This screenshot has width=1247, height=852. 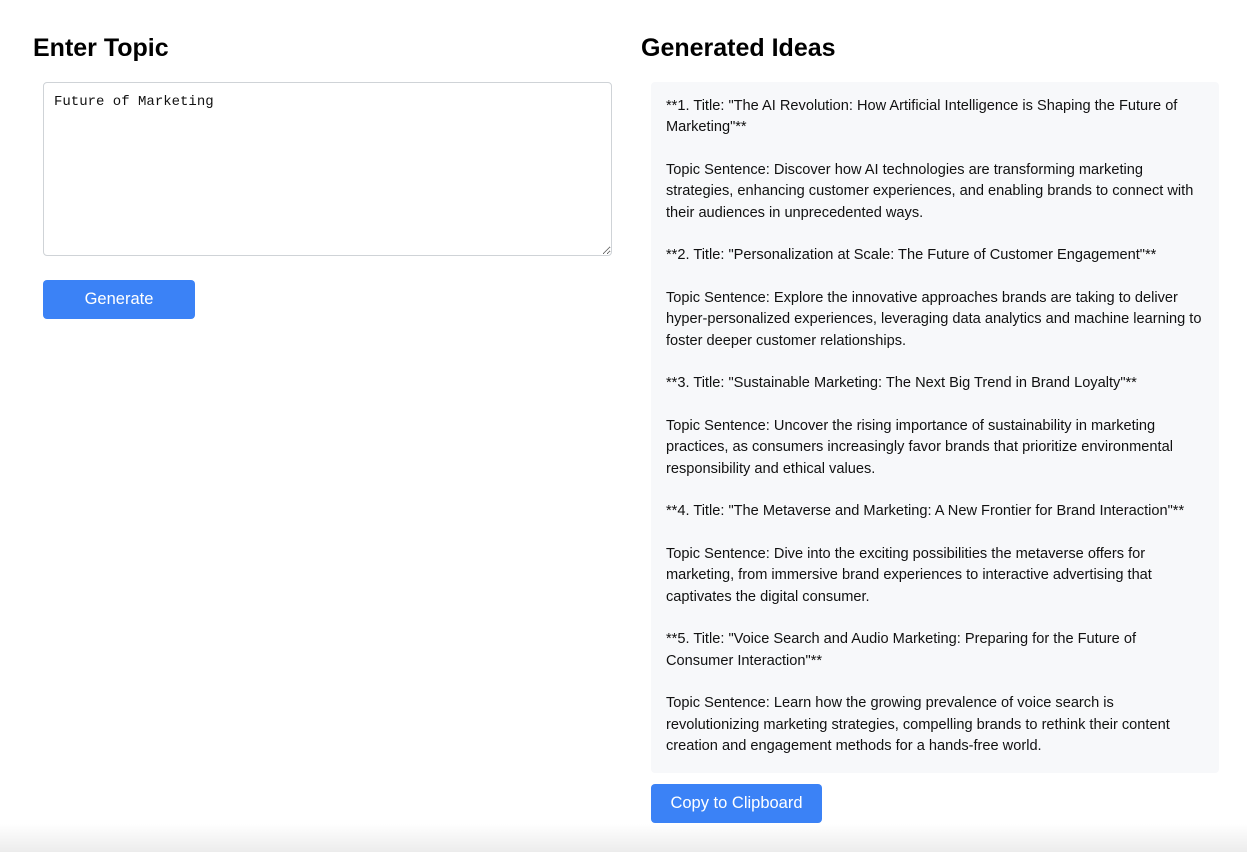 What do you see at coordinates (738, 48) in the screenshot?
I see `generated-ideas-heading: Generated Ideas` at bounding box center [738, 48].